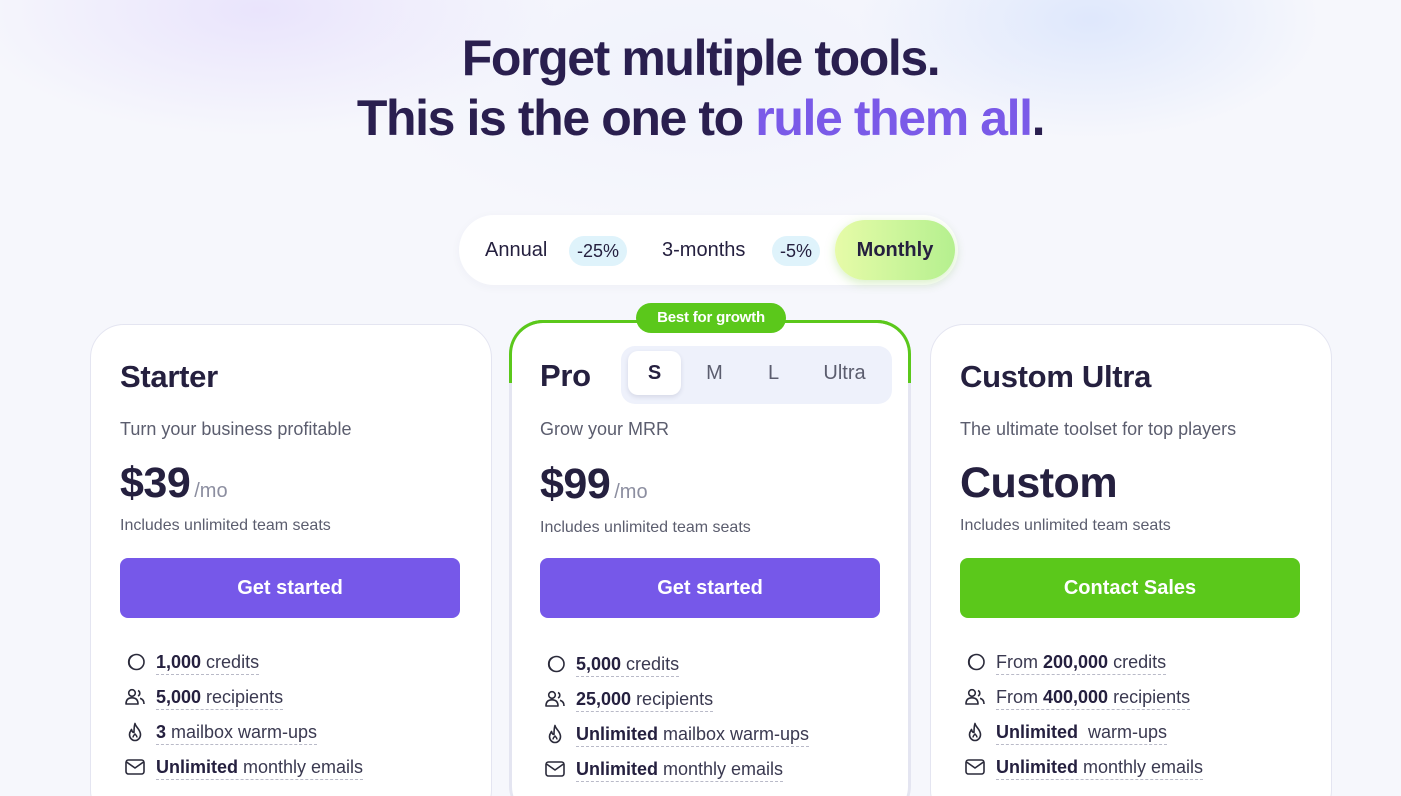 The height and width of the screenshot is (796, 1401). I want to click on feature-warm-ups: 3 mailbox warm-ups, so click(243, 738).